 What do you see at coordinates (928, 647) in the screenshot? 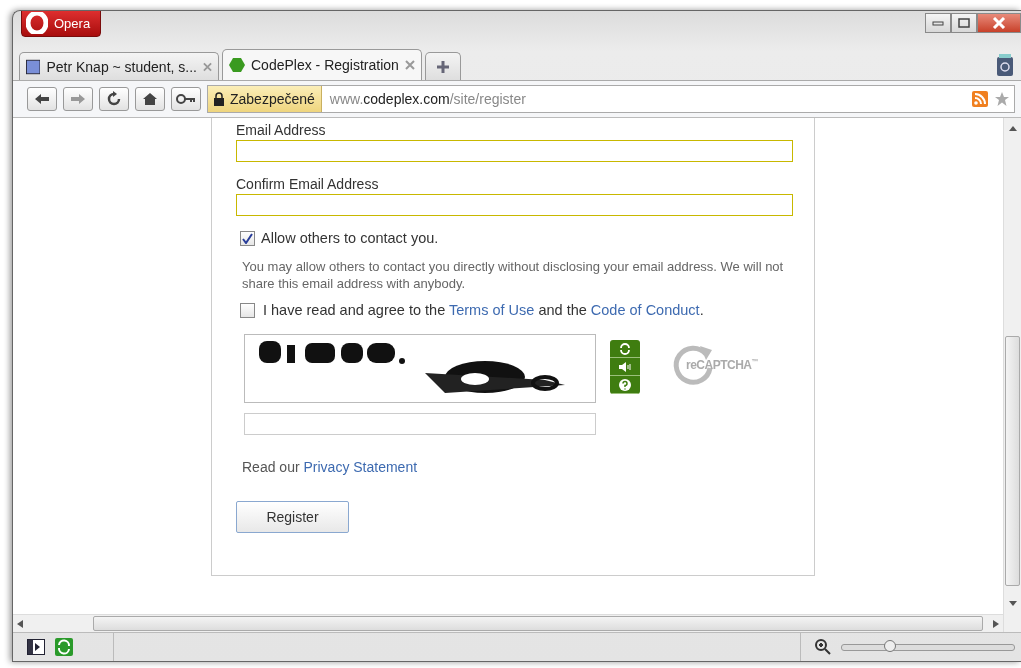
I see `zoom-slider` at bounding box center [928, 647].